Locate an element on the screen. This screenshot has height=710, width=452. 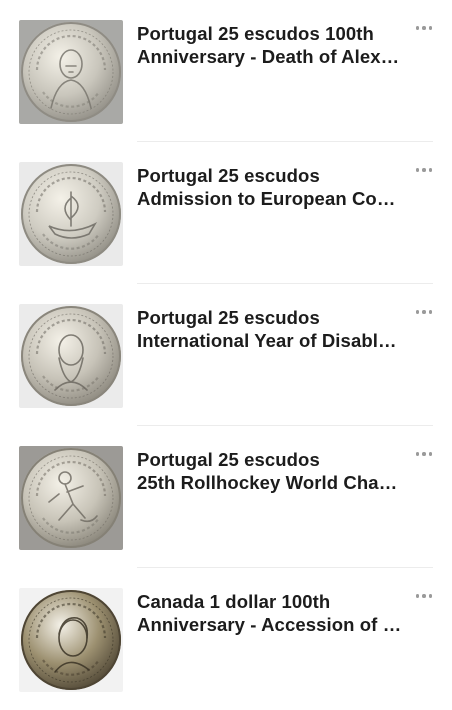
item-title-line: Portugal 25 escudos 100th is located at coordinates (255, 33).